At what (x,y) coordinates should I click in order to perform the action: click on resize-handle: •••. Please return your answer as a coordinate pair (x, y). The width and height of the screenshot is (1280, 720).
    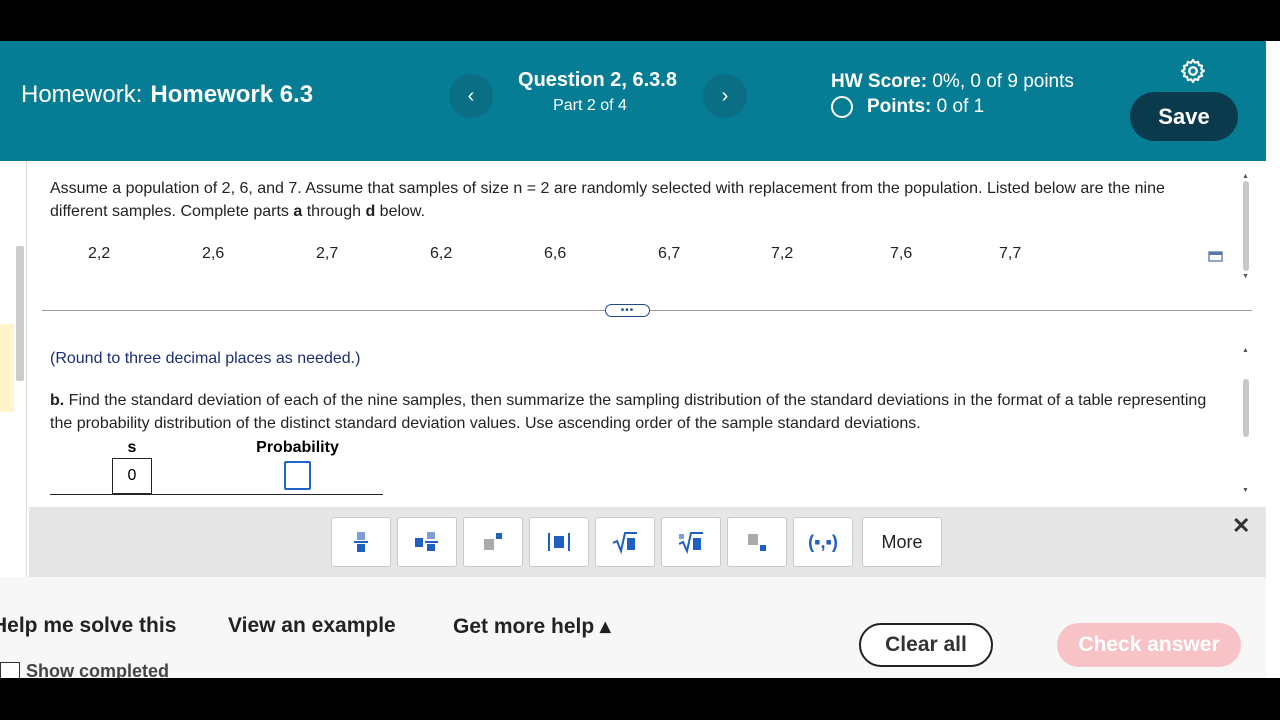
    Looking at the image, I should click on (627, 310).